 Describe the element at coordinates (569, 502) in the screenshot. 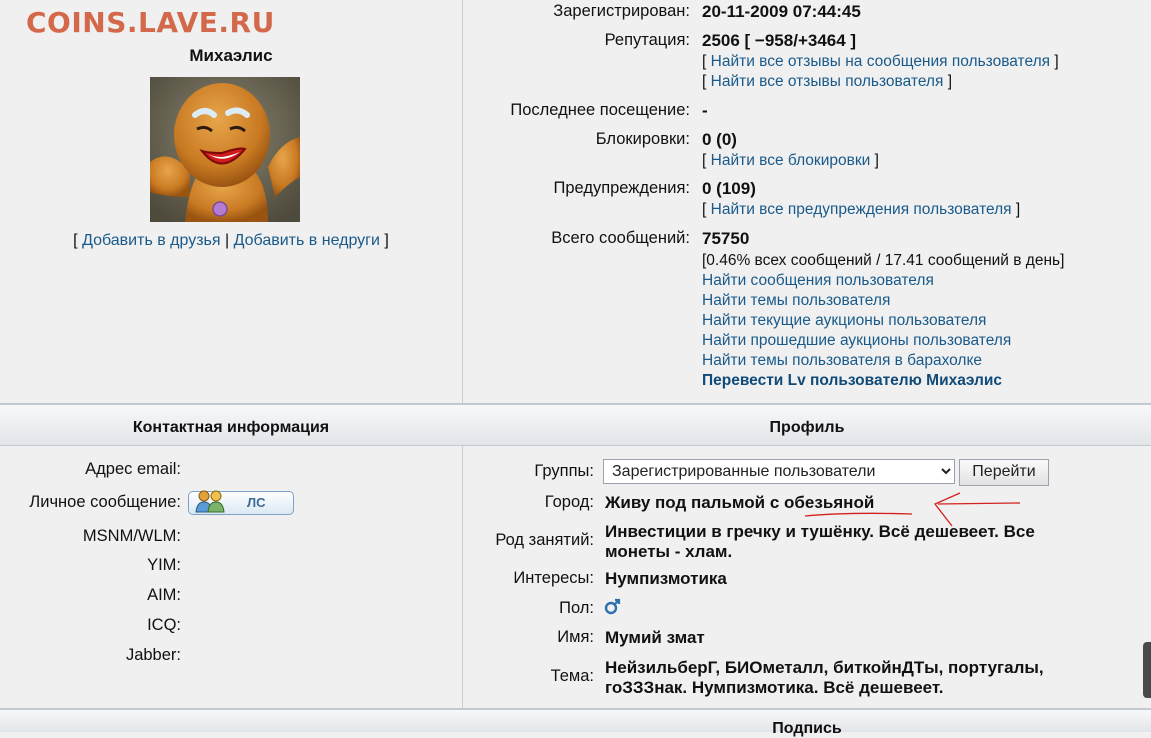

I see `city-label: Город:` at that location.